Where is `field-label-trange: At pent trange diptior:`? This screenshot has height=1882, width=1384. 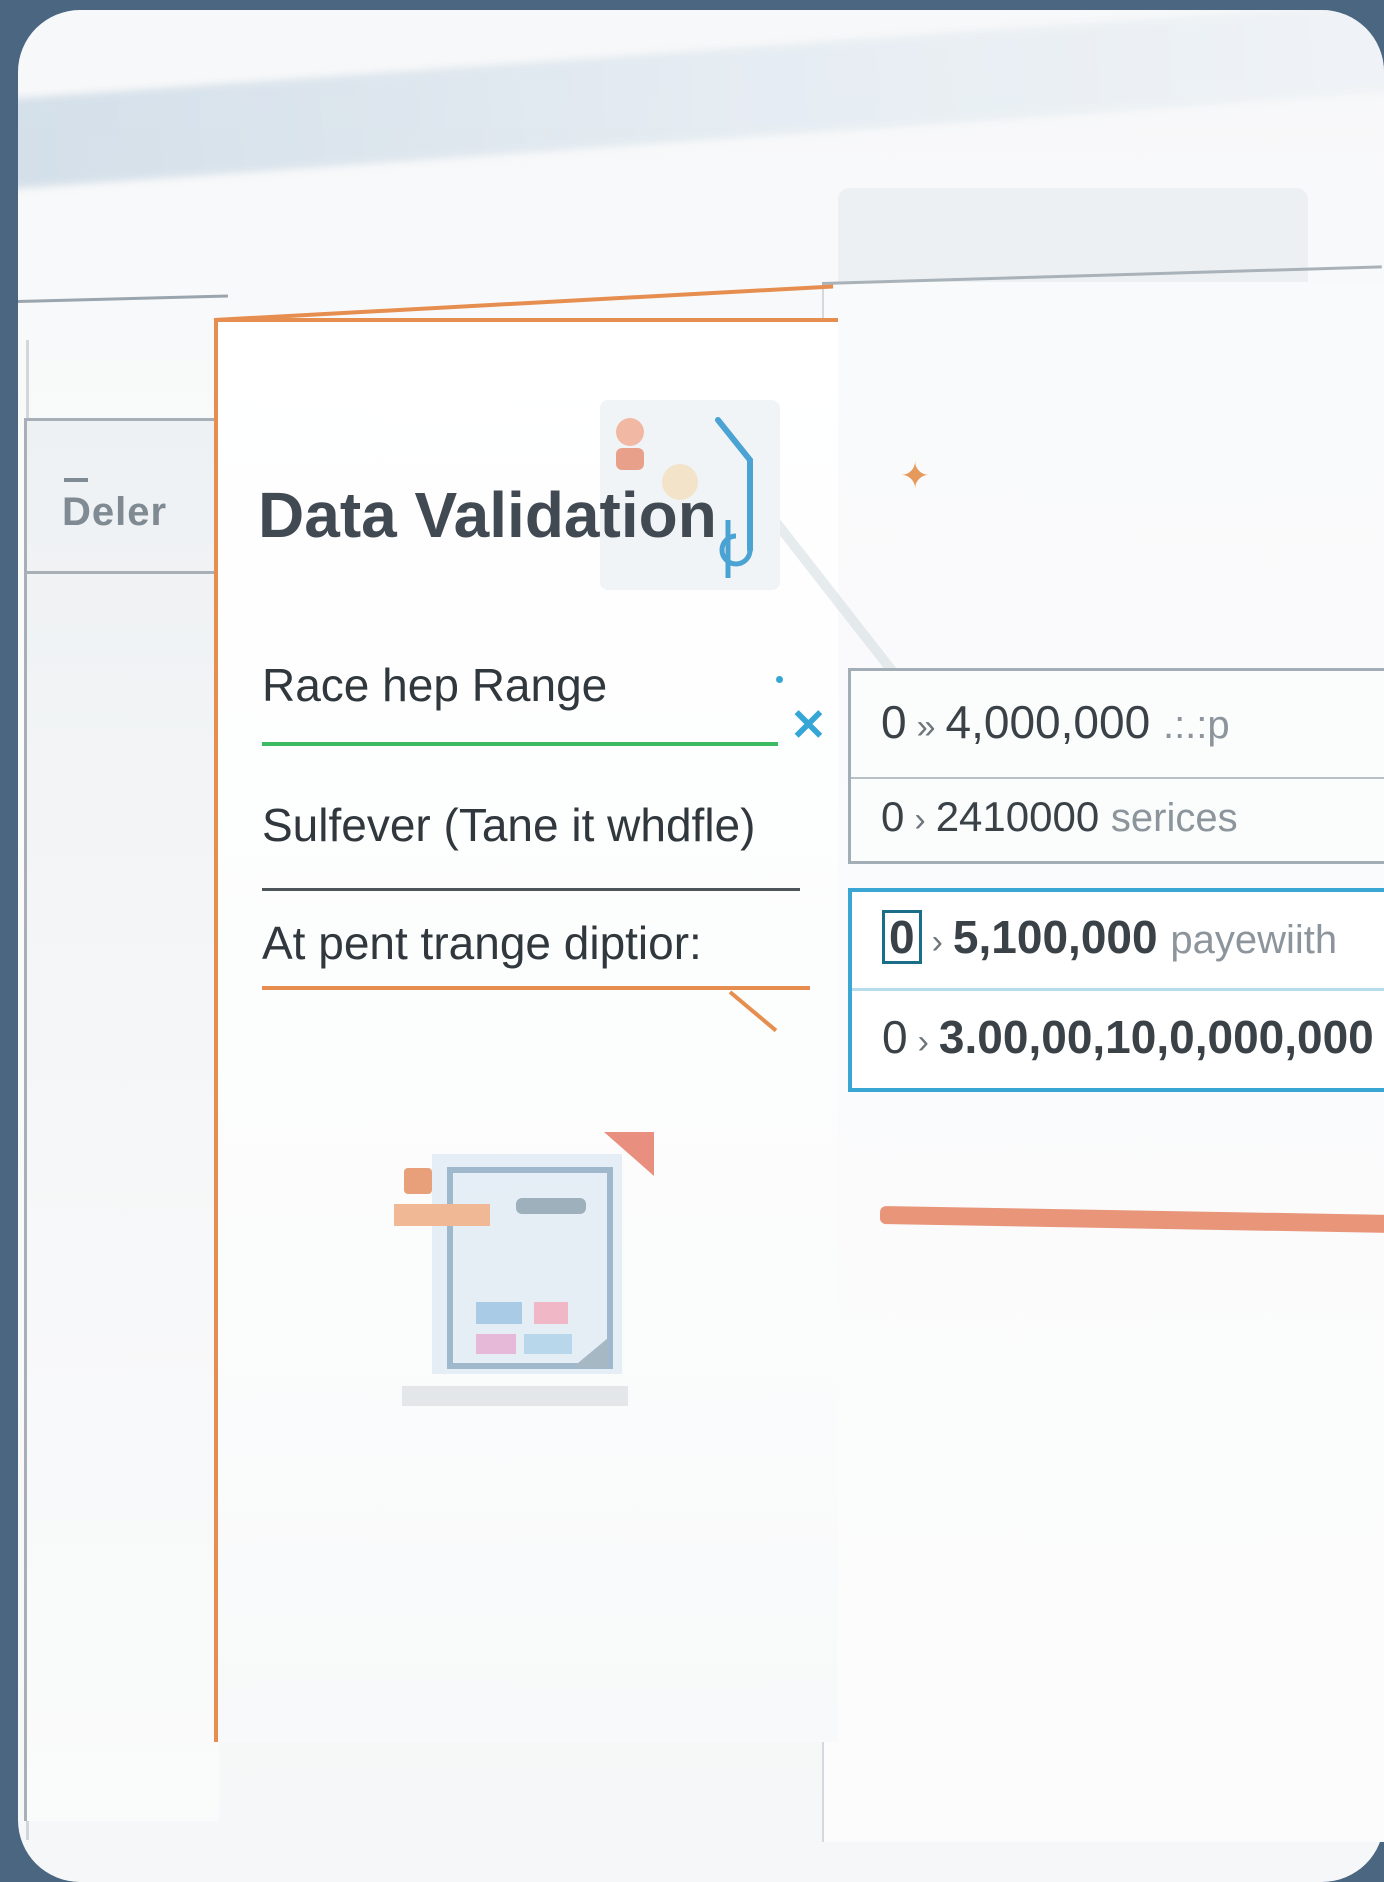
field-label-trange: At pent trange diptior: is located at coordinates (482, 943).